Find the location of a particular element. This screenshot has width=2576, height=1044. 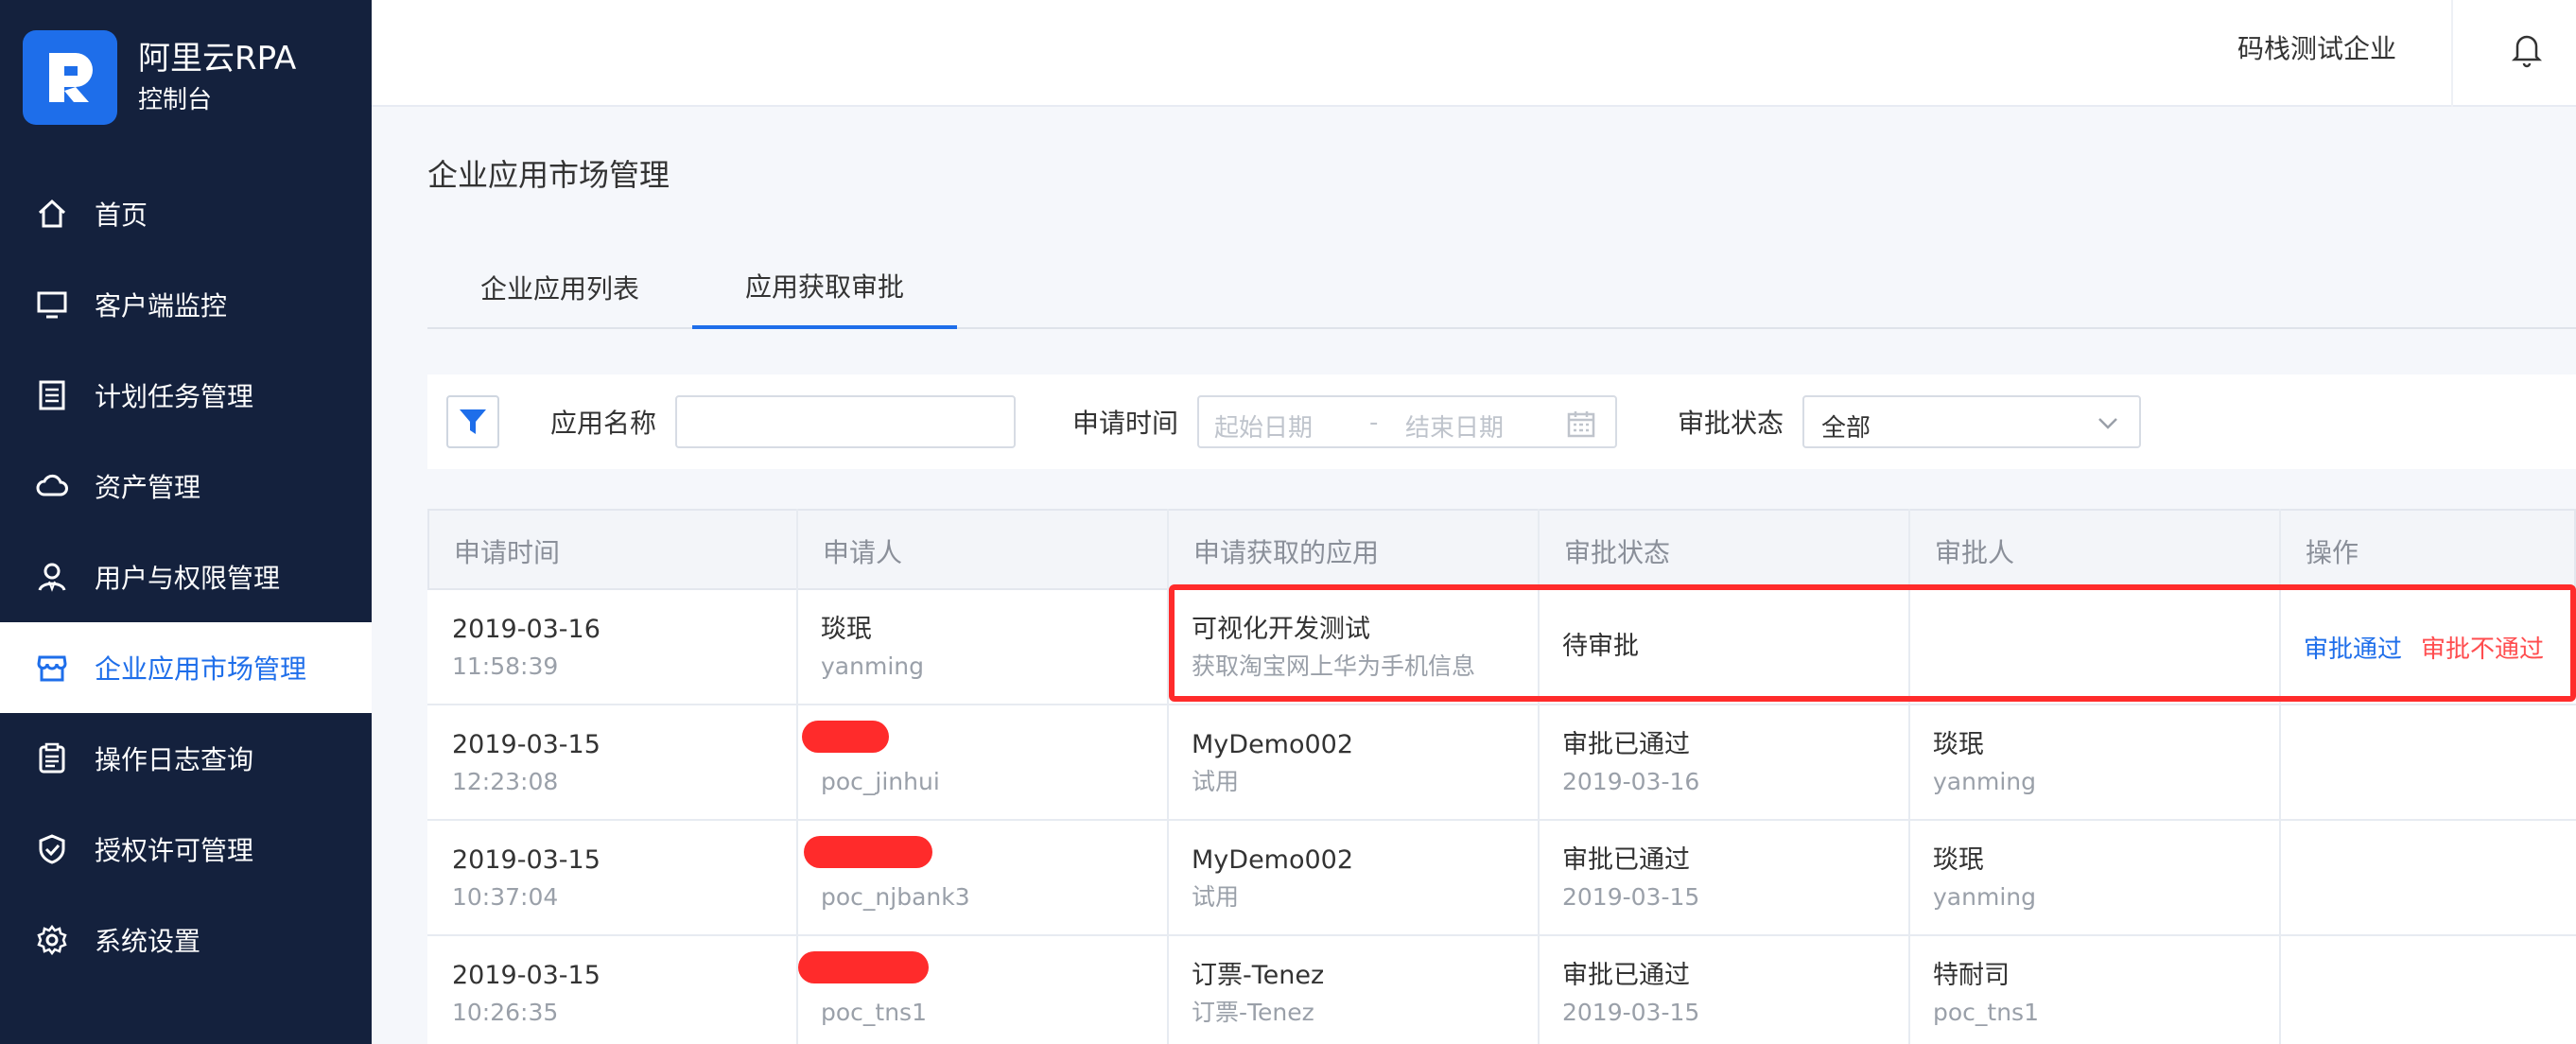

sidebar-item-enterprise-market: 企业应用市场管理 is located at coordinates (186, 668).